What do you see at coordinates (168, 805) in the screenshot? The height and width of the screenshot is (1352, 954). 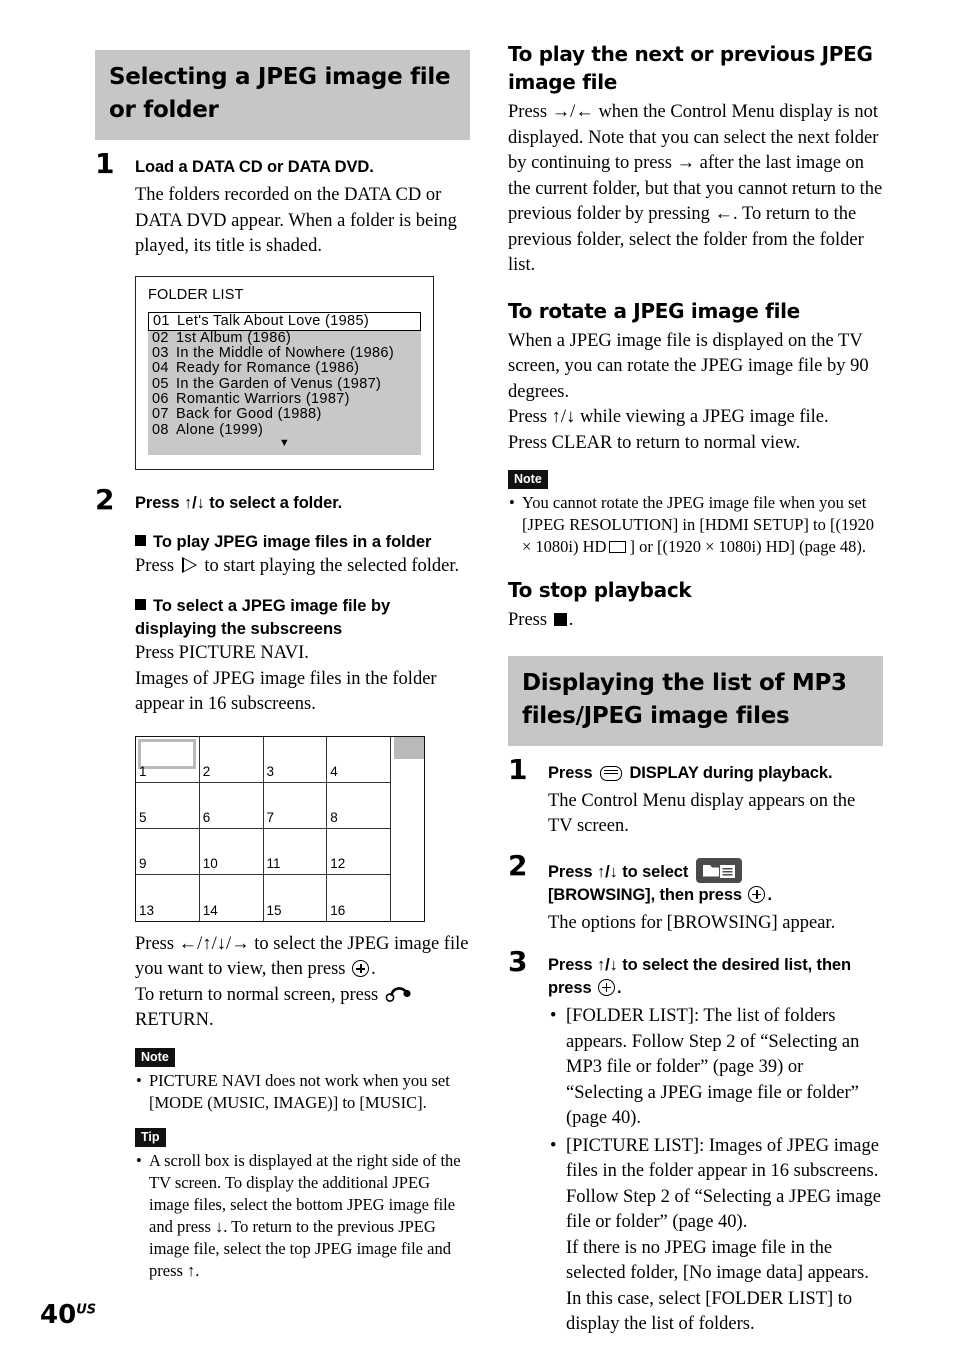 I see `subscreen-cell: 5` at bounding box center [168, 805].